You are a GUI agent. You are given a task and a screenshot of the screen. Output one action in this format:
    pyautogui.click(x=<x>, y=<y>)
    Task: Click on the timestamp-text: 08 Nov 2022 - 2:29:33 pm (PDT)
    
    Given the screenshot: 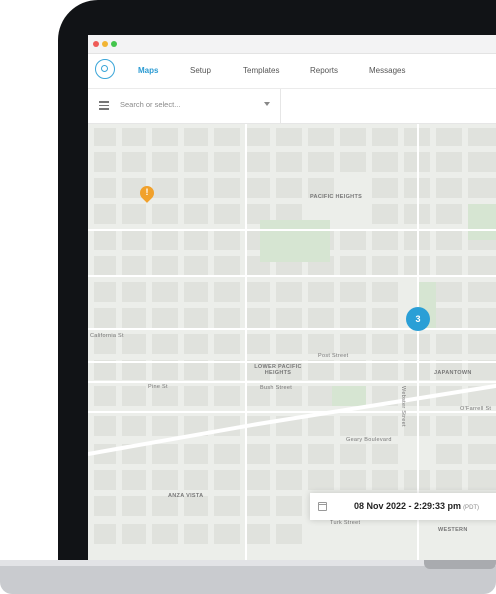 What is the action you would take?
    pyautogui.click(x=416, y=506)
    